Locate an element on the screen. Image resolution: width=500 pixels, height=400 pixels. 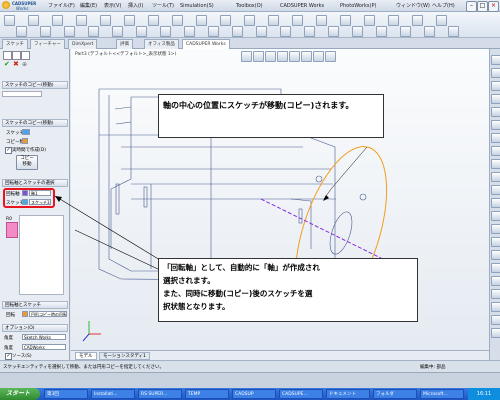
tab-0: スケッチ is located at coordinates (15, 44).